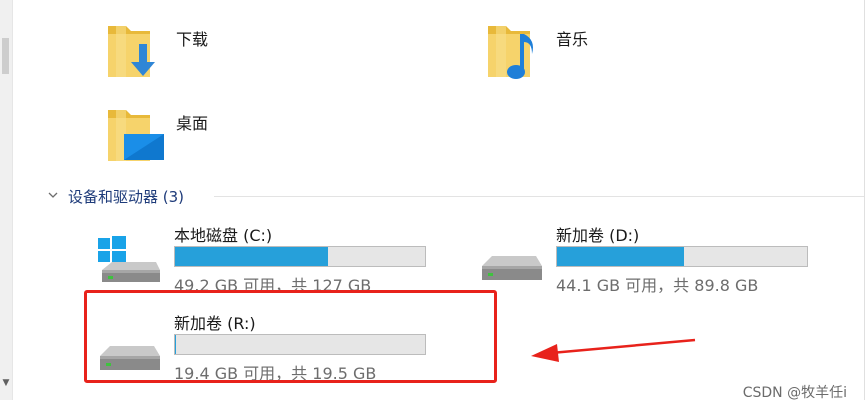 This screenshot has height=412, width=865. What do you see at coordinates (657, 285) in the screenshot?
I see `drive-free-space: 44.1 GB 可用，共 89.8 GB` at bounding box center [657, 285].